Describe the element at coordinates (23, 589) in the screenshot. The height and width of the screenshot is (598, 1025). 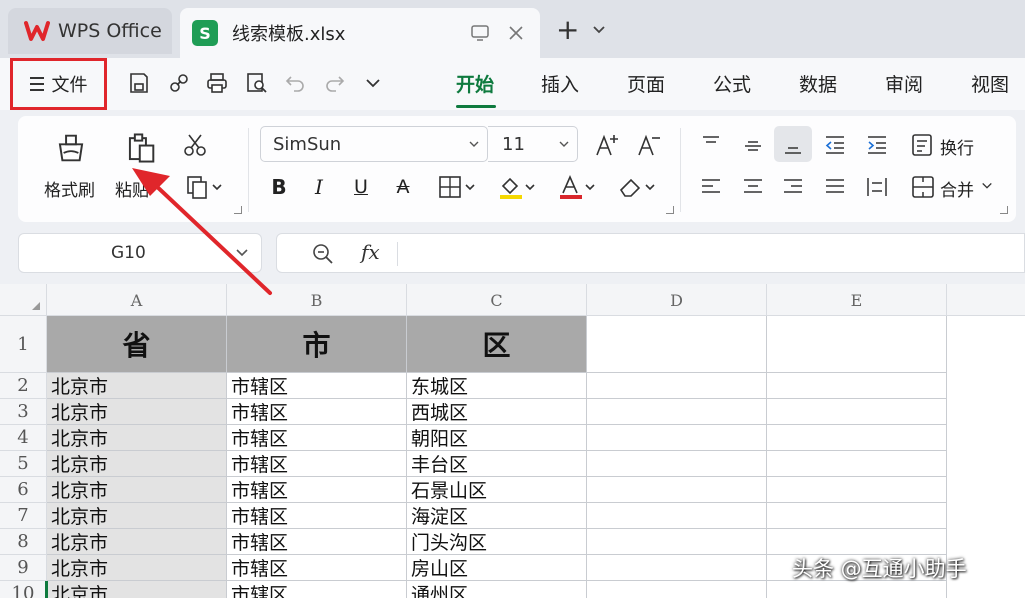
I see `row-header-10: 10` at that location.